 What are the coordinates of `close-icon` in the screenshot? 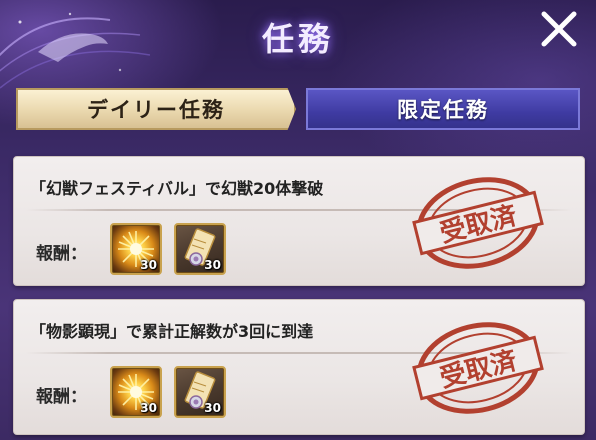 It's located at (559, 29).